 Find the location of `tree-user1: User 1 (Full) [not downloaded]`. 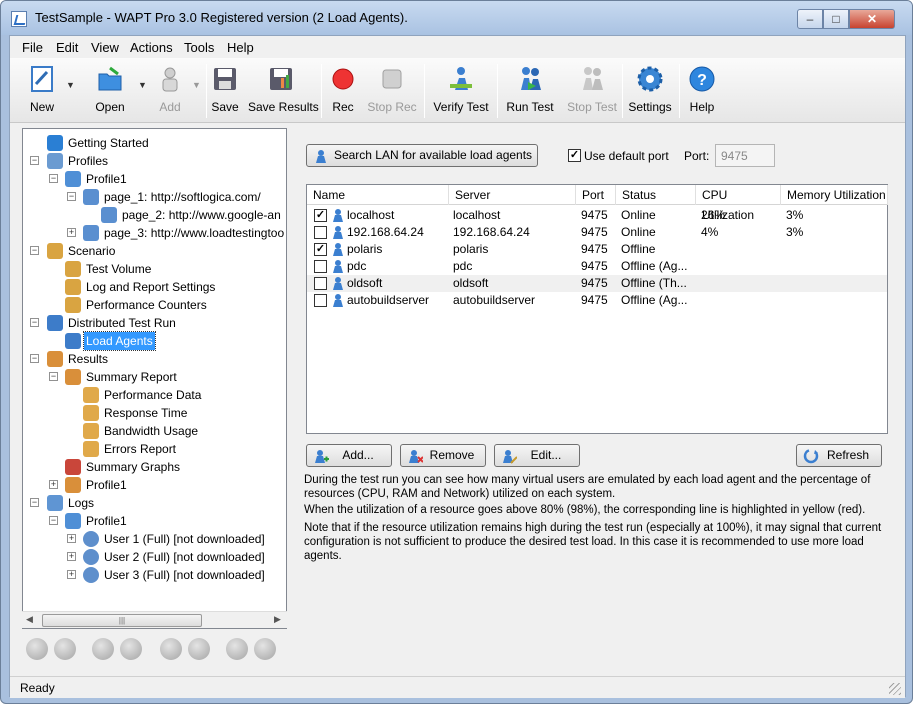

tree-user1: User 1 (Full) [not downloaded] is located at coordinates (175, 538).